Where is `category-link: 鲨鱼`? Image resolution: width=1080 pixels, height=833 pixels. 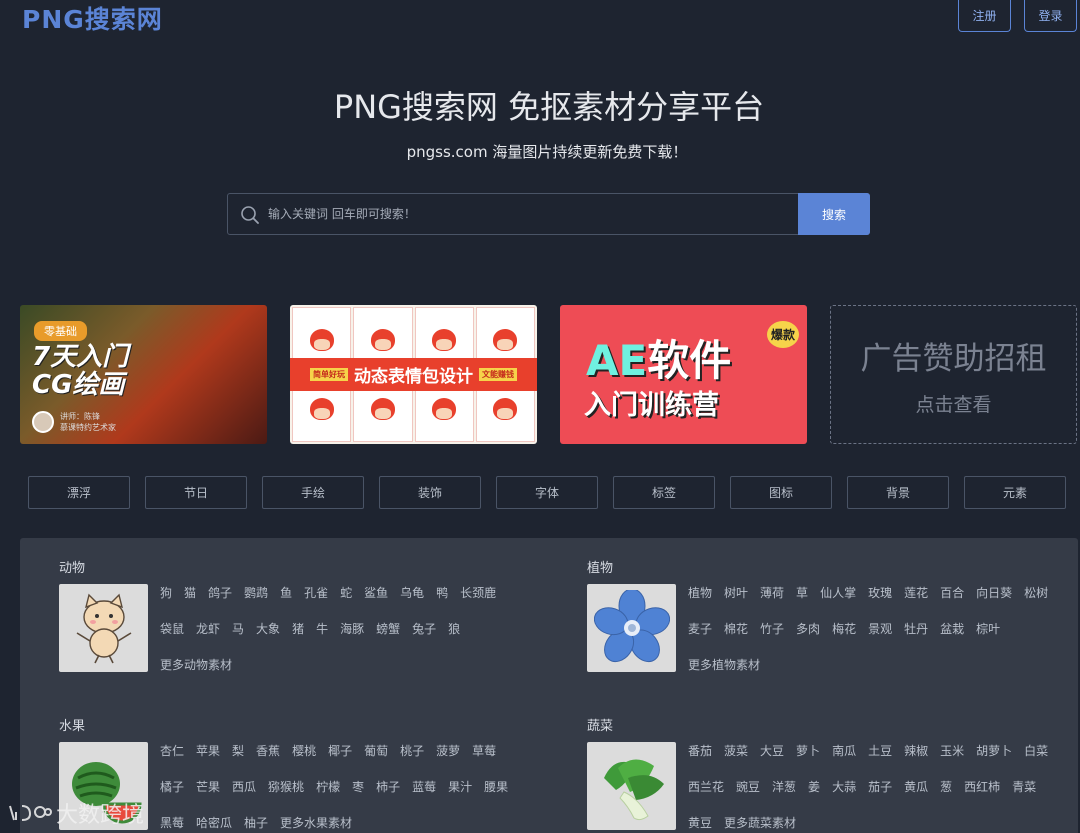 category-link: 鲨鱼 is located at coordinates (376, 593).